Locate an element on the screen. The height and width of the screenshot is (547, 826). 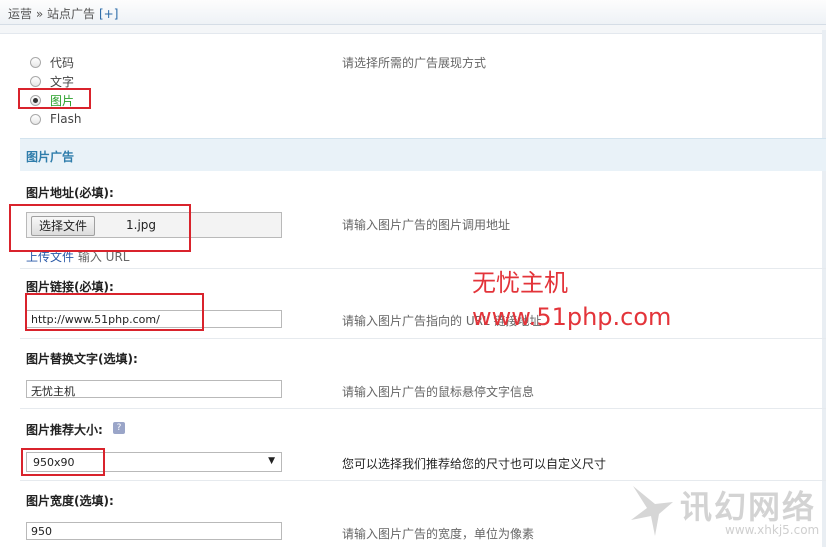
radio-option-text: 文字 is located at coordinates (52, 81).